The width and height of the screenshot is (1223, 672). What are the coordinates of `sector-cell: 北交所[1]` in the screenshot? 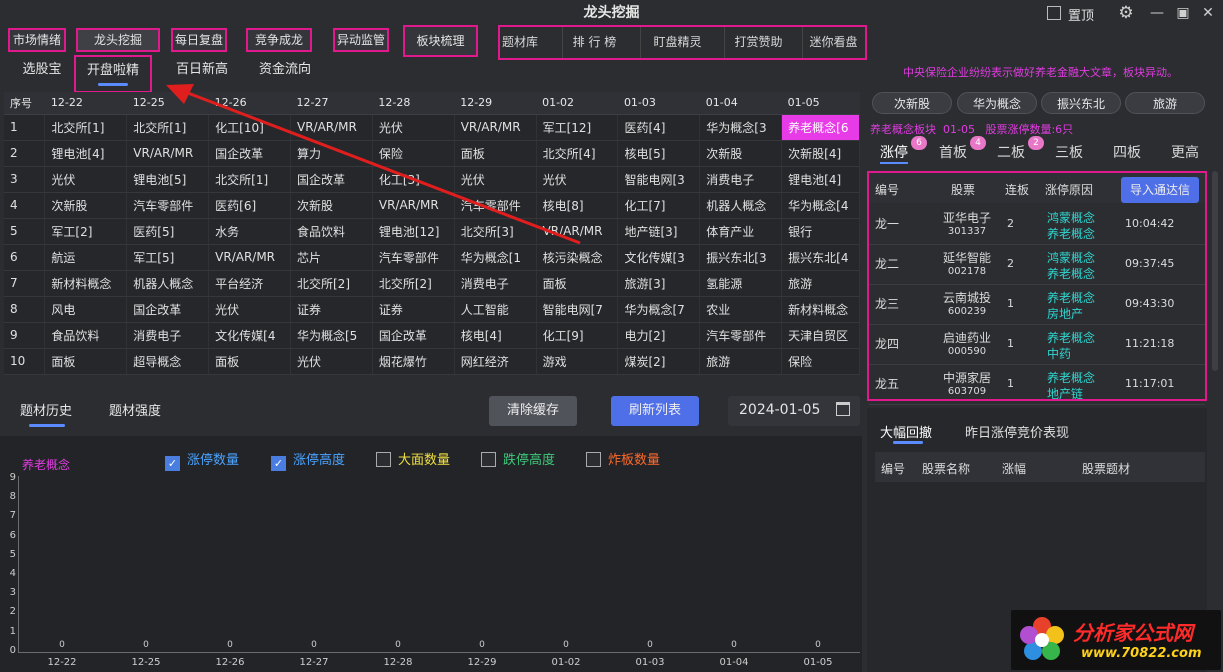 It's located at (86, 127).